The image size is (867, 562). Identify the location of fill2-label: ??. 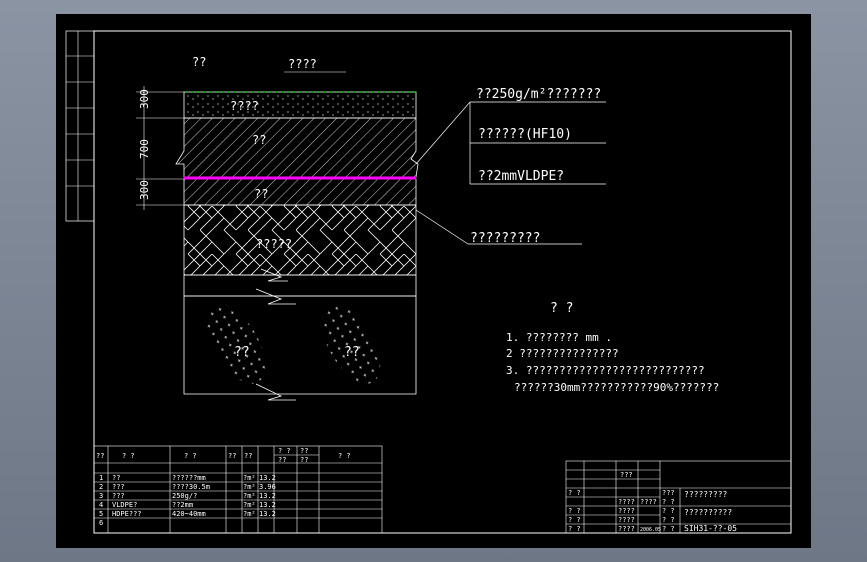
(261, 194).